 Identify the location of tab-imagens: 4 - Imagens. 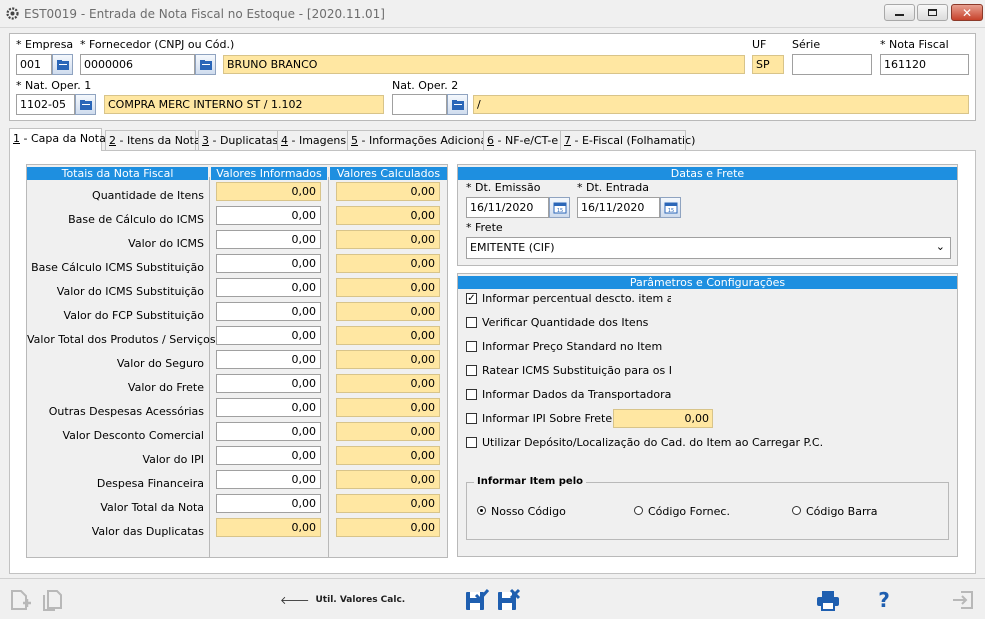
(312, 140).